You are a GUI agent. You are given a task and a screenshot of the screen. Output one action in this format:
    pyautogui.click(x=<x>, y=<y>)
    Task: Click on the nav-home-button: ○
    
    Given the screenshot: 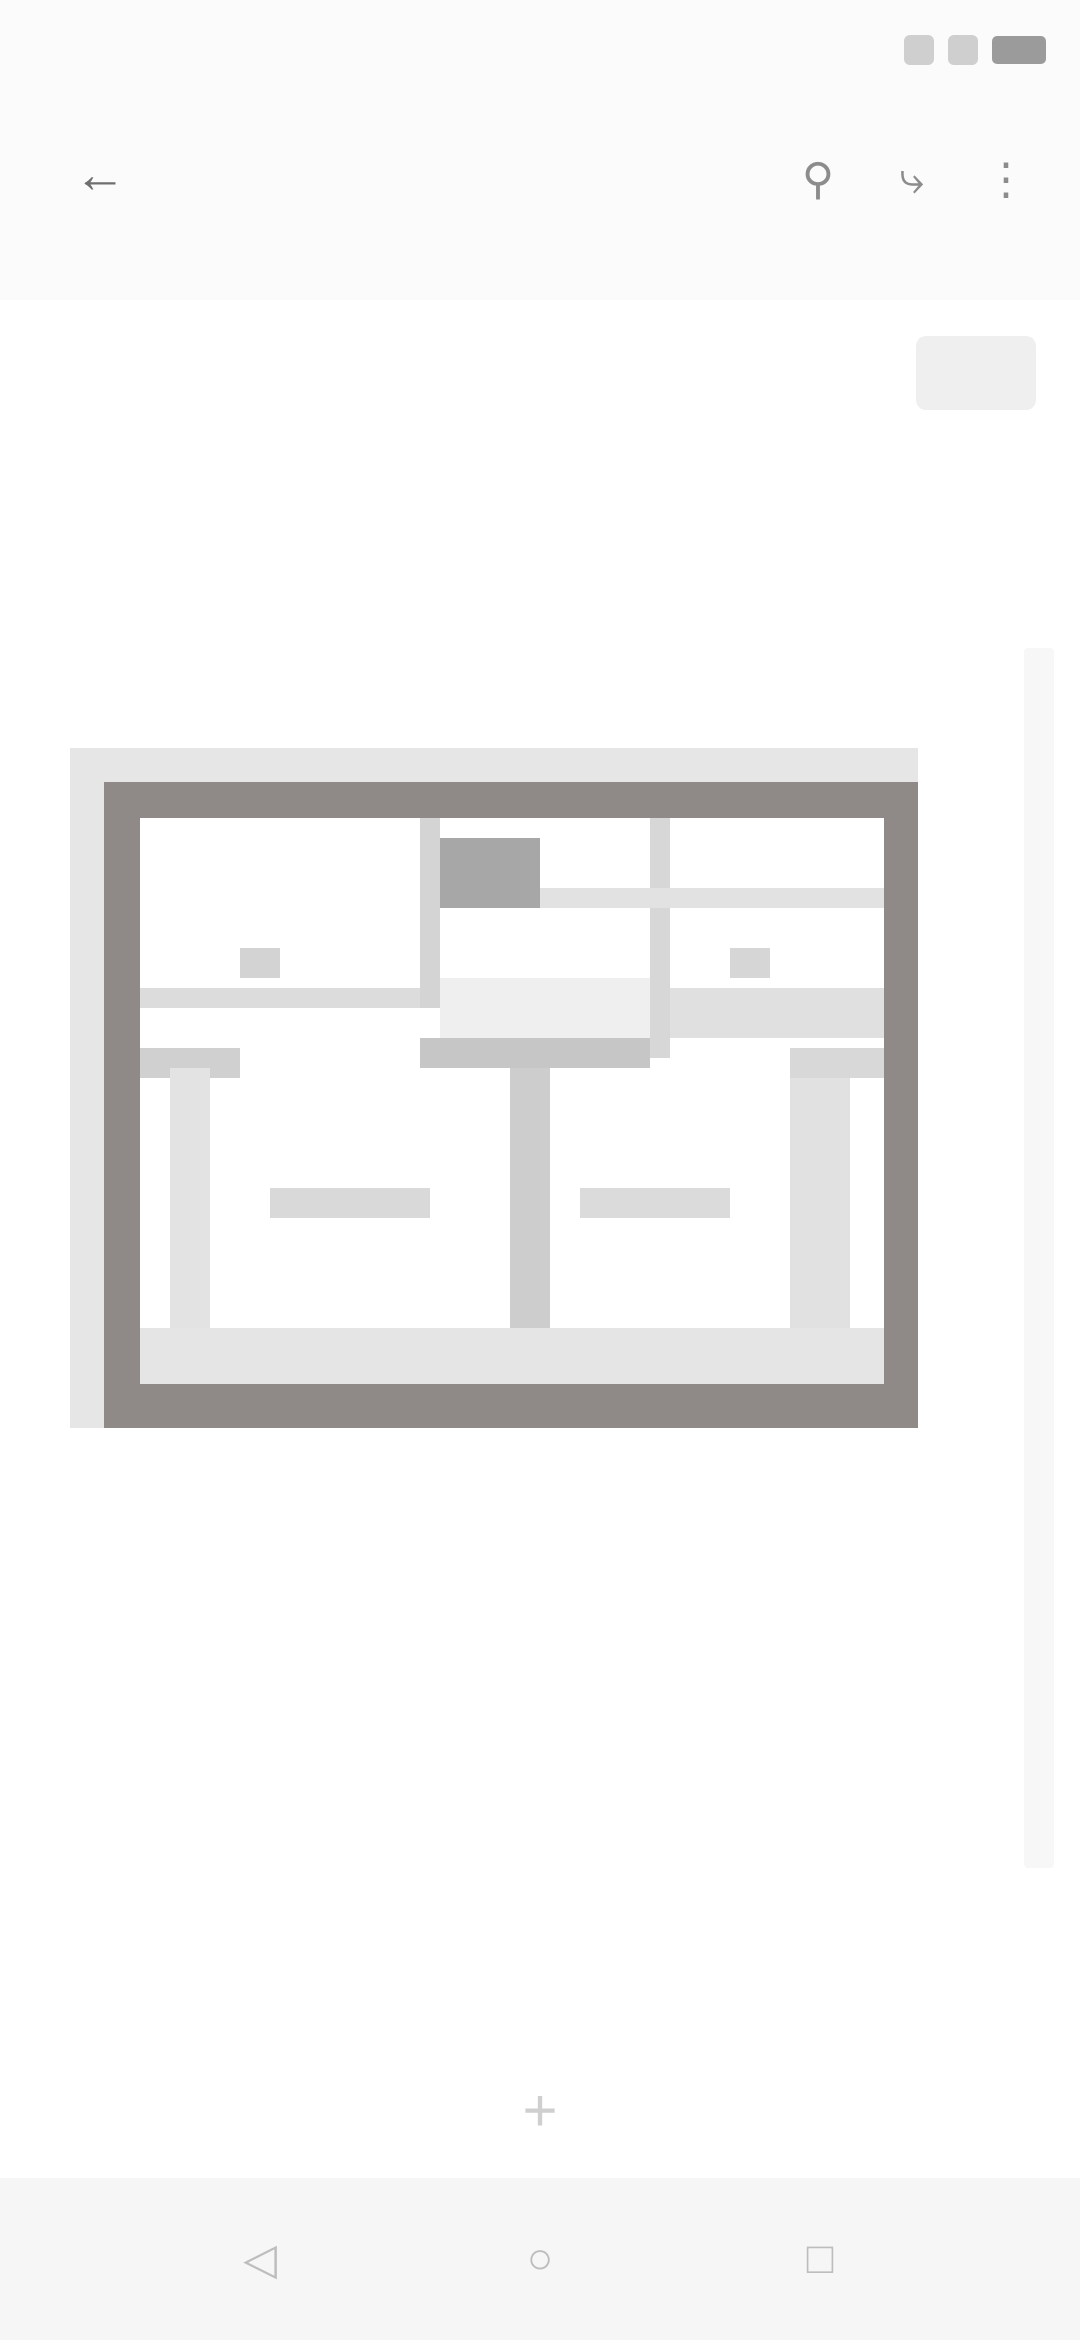 What is the action you would take?
    pyautogui.click(x=540, y=2259)
    